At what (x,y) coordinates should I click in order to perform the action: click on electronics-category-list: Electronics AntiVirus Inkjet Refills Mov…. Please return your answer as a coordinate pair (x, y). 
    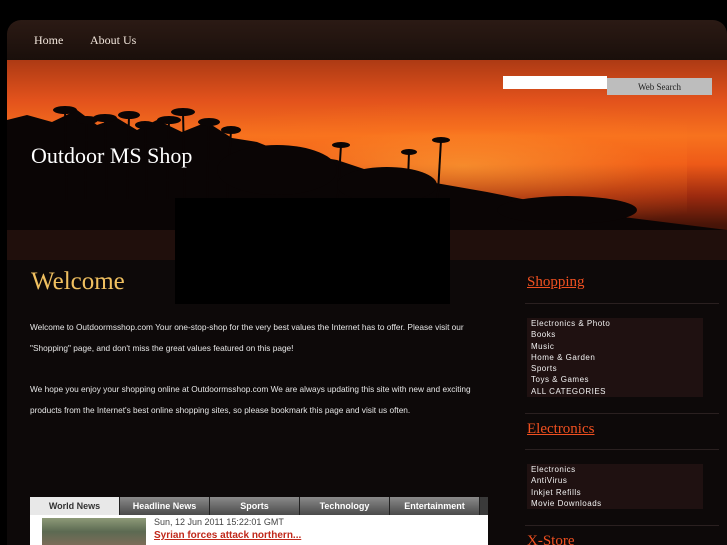
    Looking at the image, I should click on (615, 487).